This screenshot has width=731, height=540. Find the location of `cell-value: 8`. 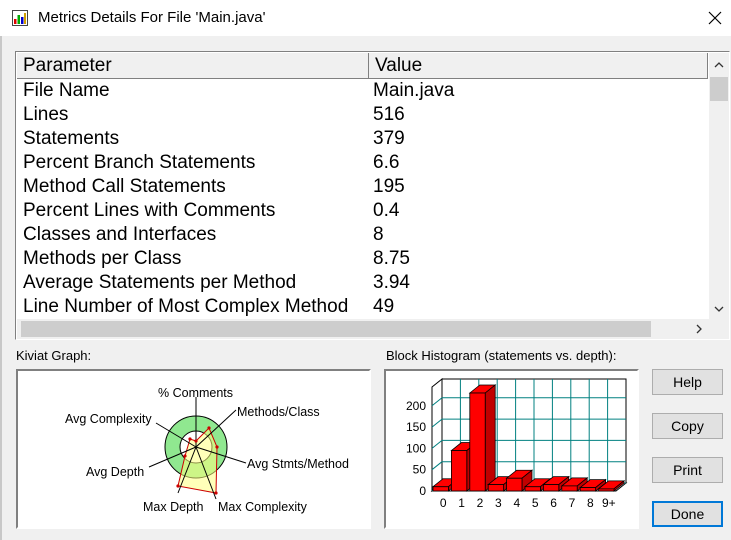

cell-value: 8 is located at coordinates (378, 234).